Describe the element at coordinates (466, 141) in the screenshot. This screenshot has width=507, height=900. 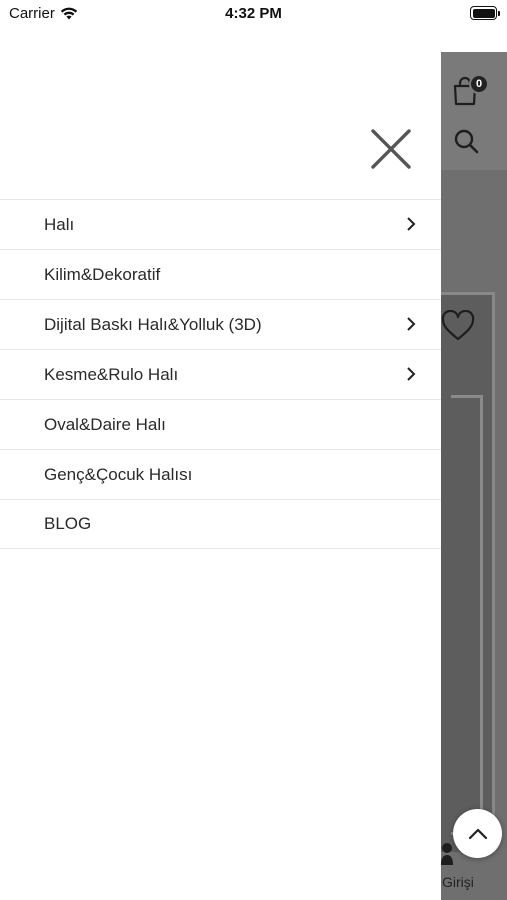
I see `search-icon` at that location.